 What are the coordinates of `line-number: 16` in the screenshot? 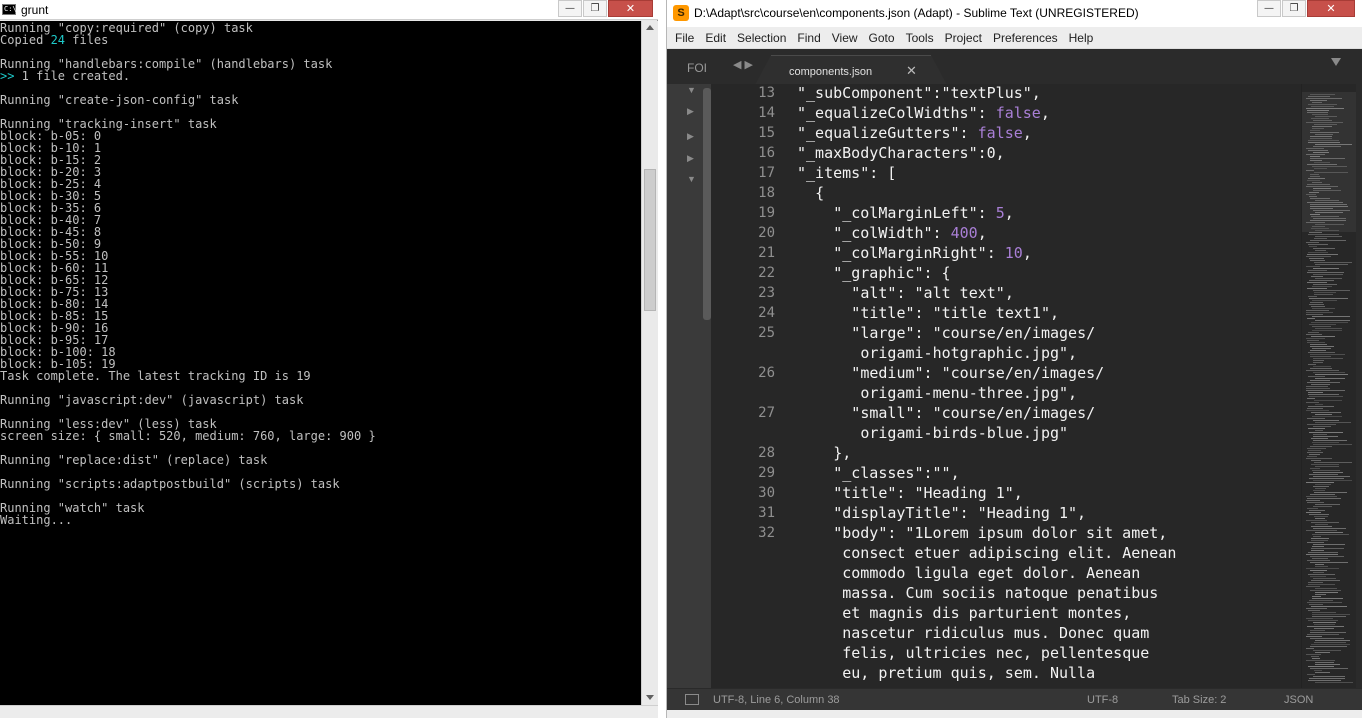 It's located at (766, 153).